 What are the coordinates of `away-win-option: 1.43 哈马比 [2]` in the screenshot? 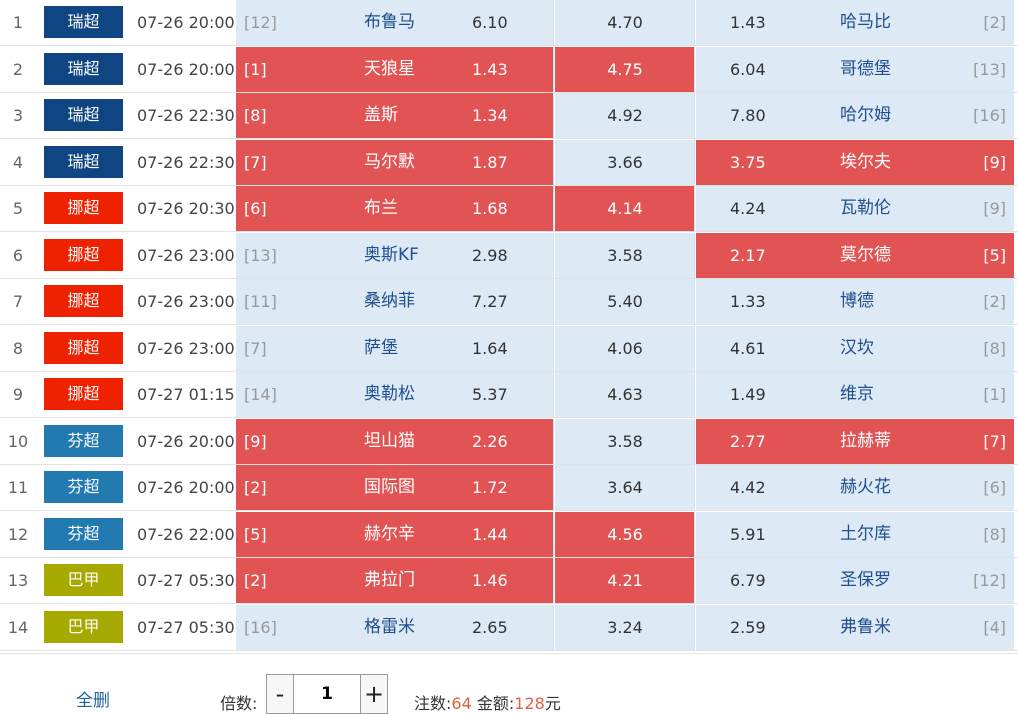 It's located at (855, 22).